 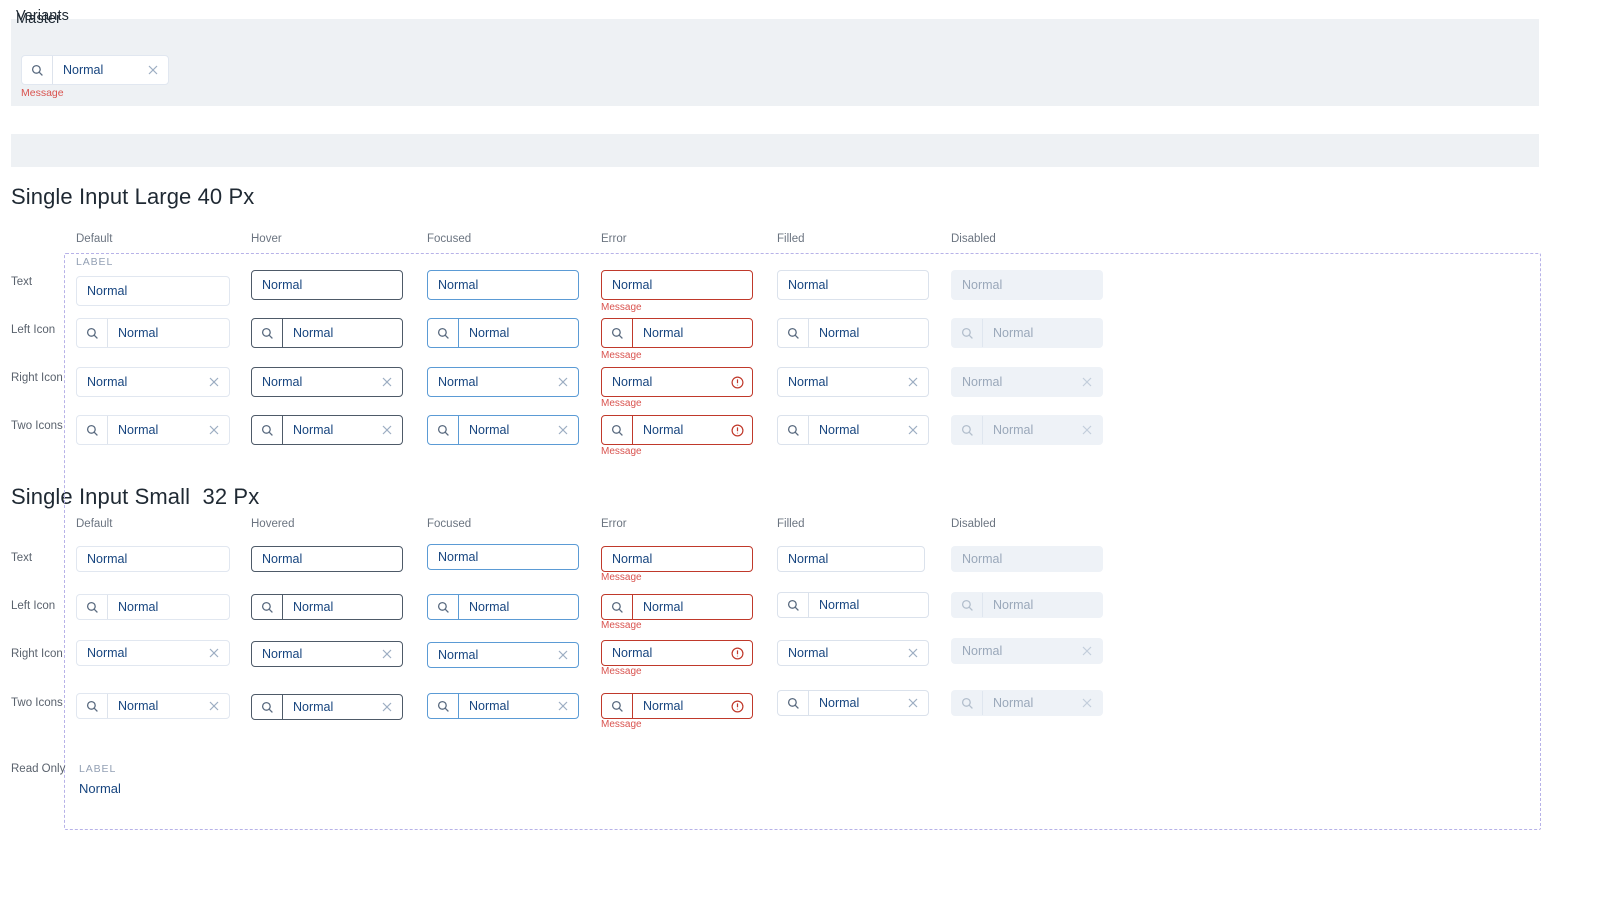 What do you see at coordinates (95, 70) in the screenshot?
I see `master-input: Normal` at bounding box center [95, 70].